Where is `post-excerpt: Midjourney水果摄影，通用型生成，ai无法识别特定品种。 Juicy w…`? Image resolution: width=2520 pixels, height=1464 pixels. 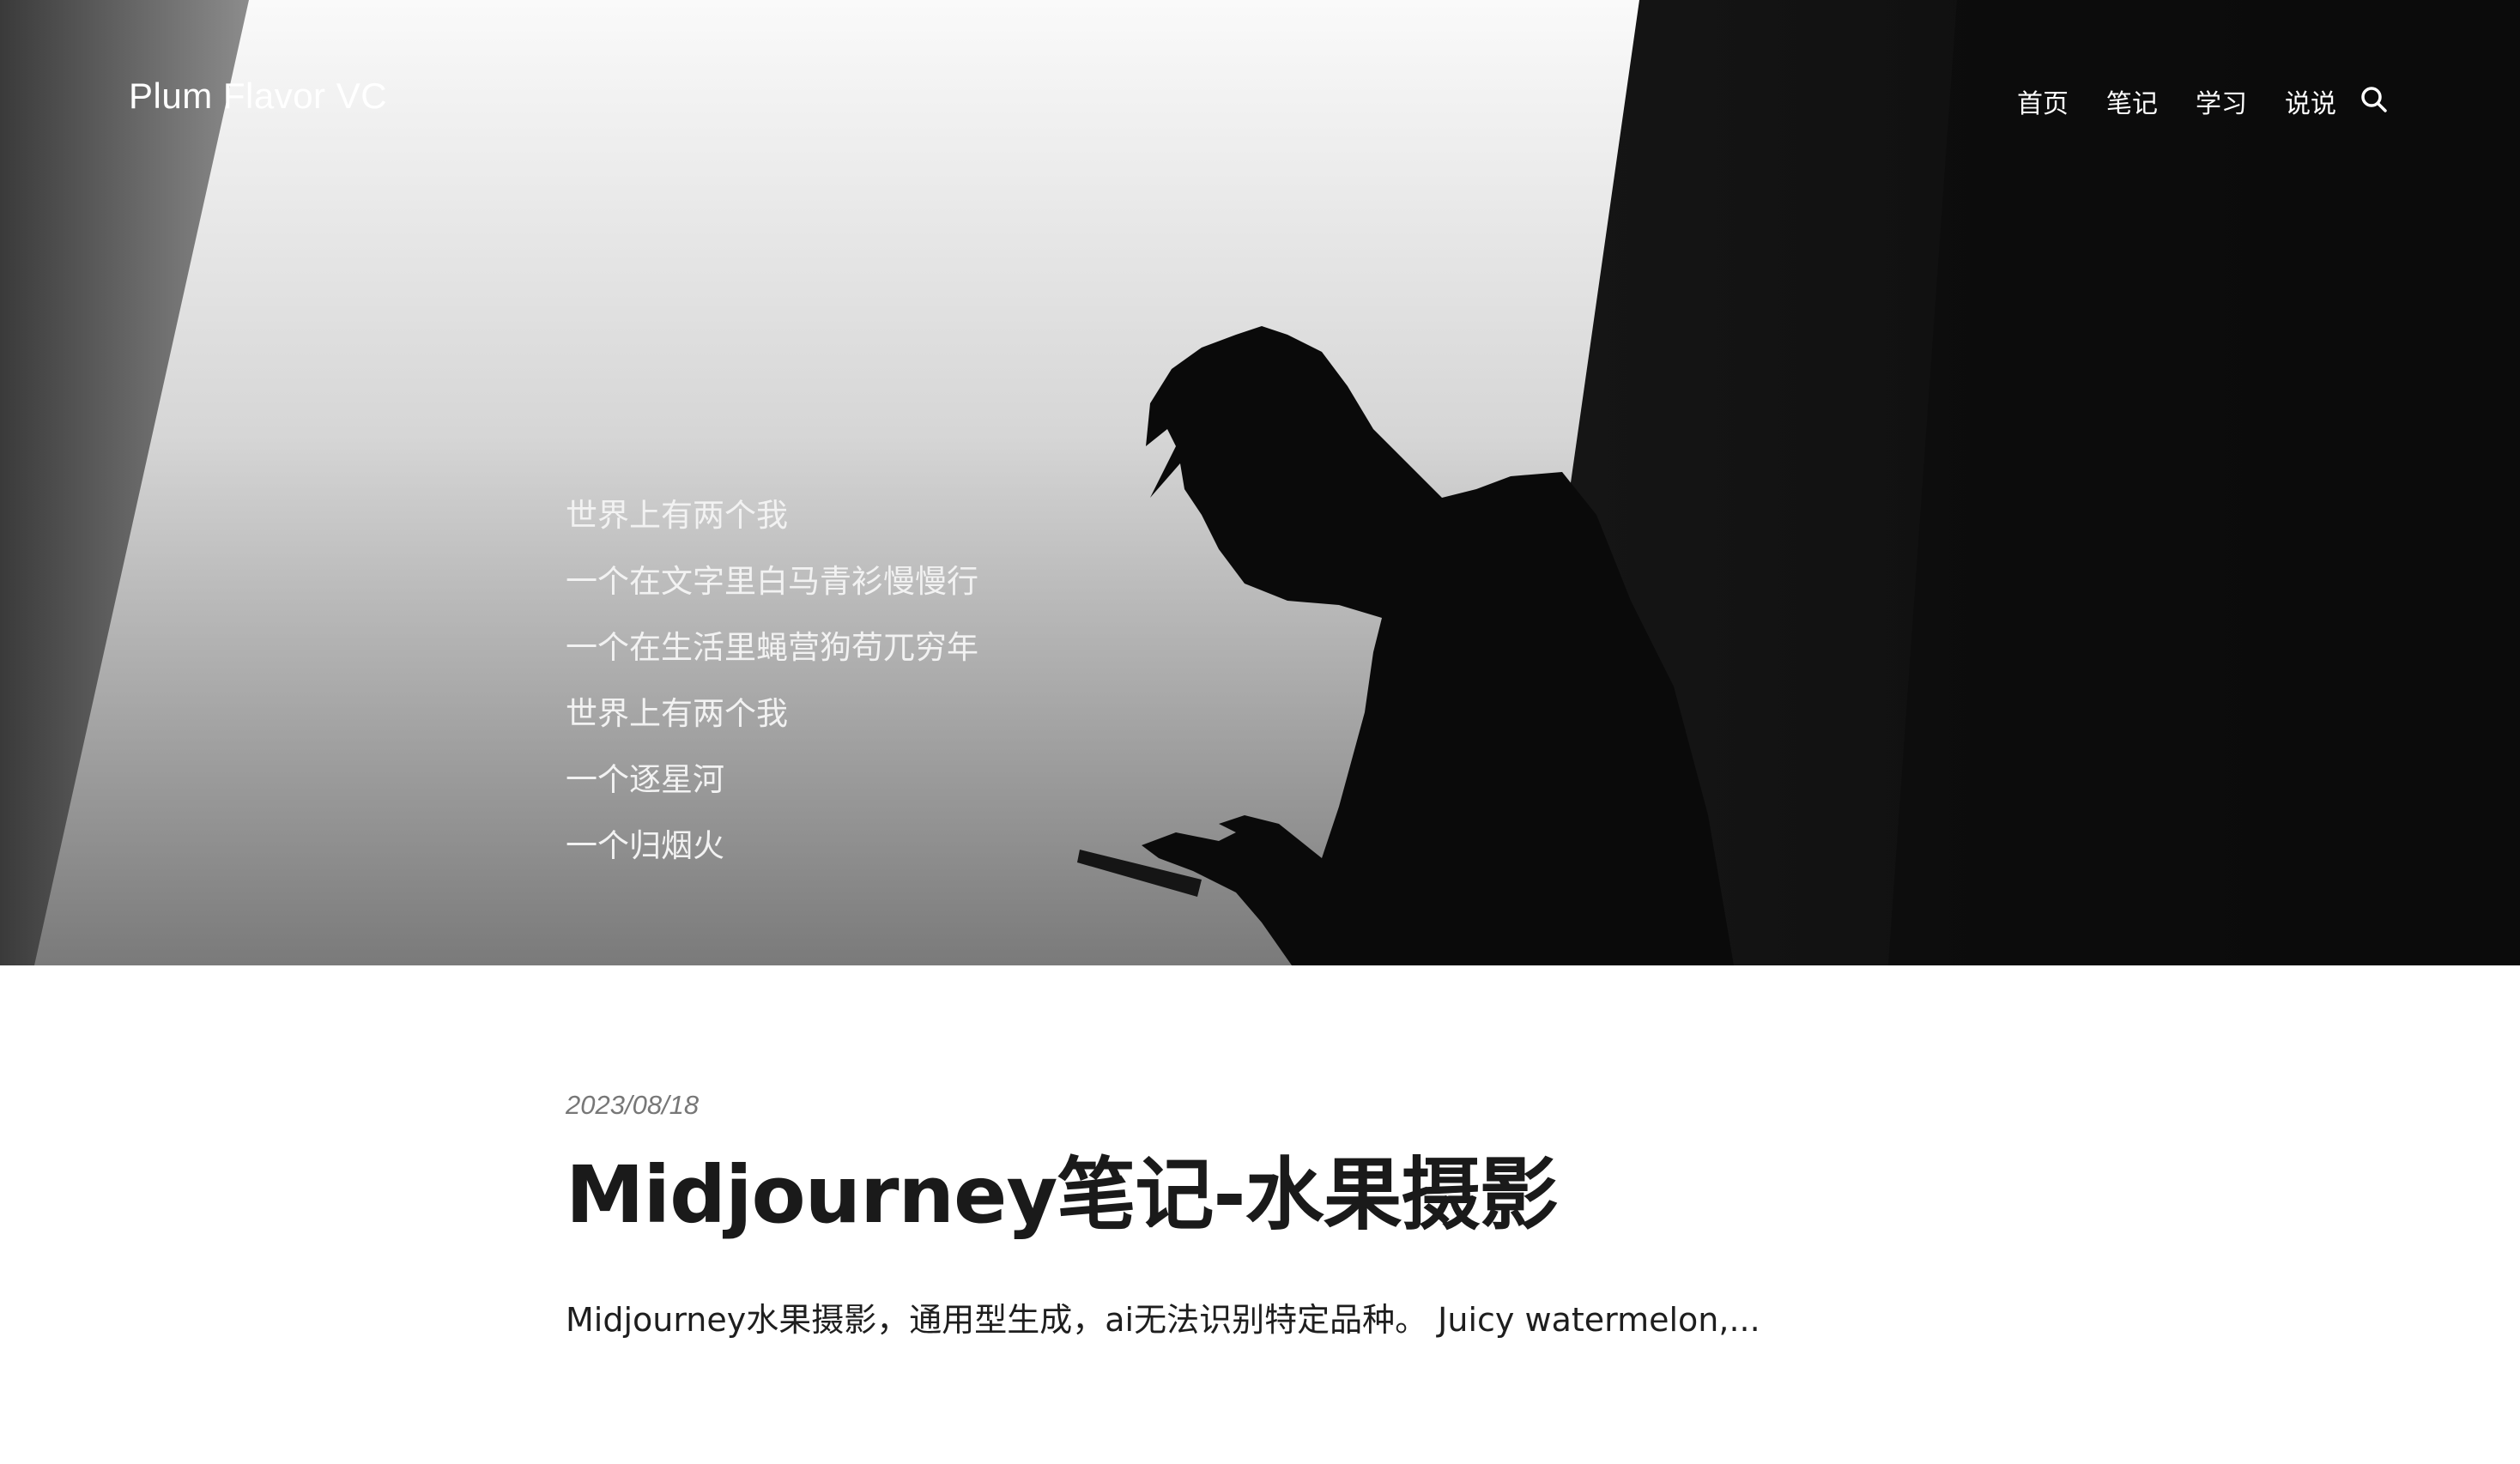
post-excerpt: Midjourney水果摄影，通用型生成，ai无法识别特定品种。 Juicy w… is located at coordinates (1163, 1320).